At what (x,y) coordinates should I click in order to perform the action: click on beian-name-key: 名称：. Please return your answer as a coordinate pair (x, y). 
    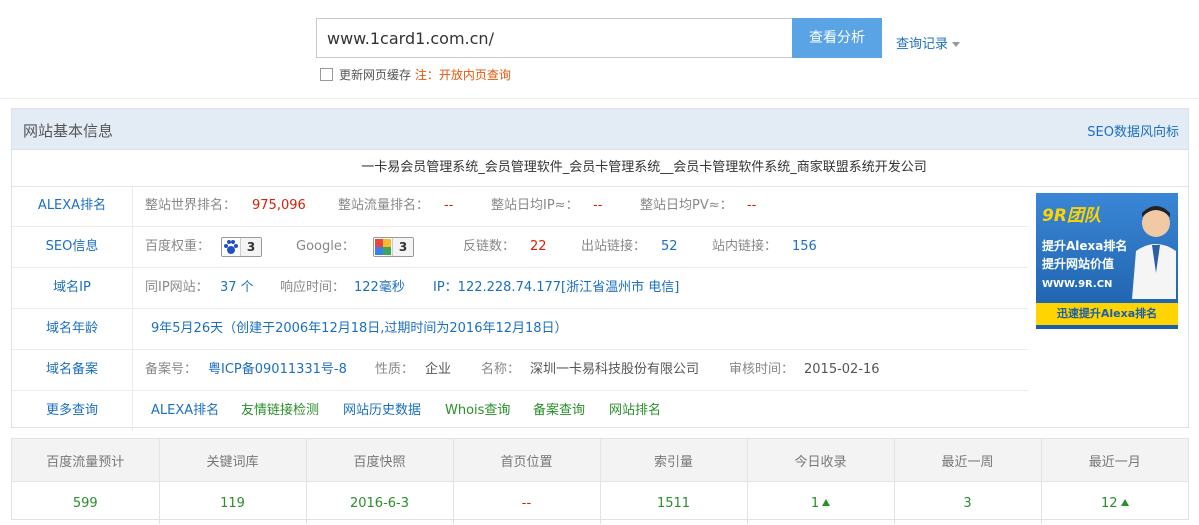
    Looking at the image, I should click on (501, 369).